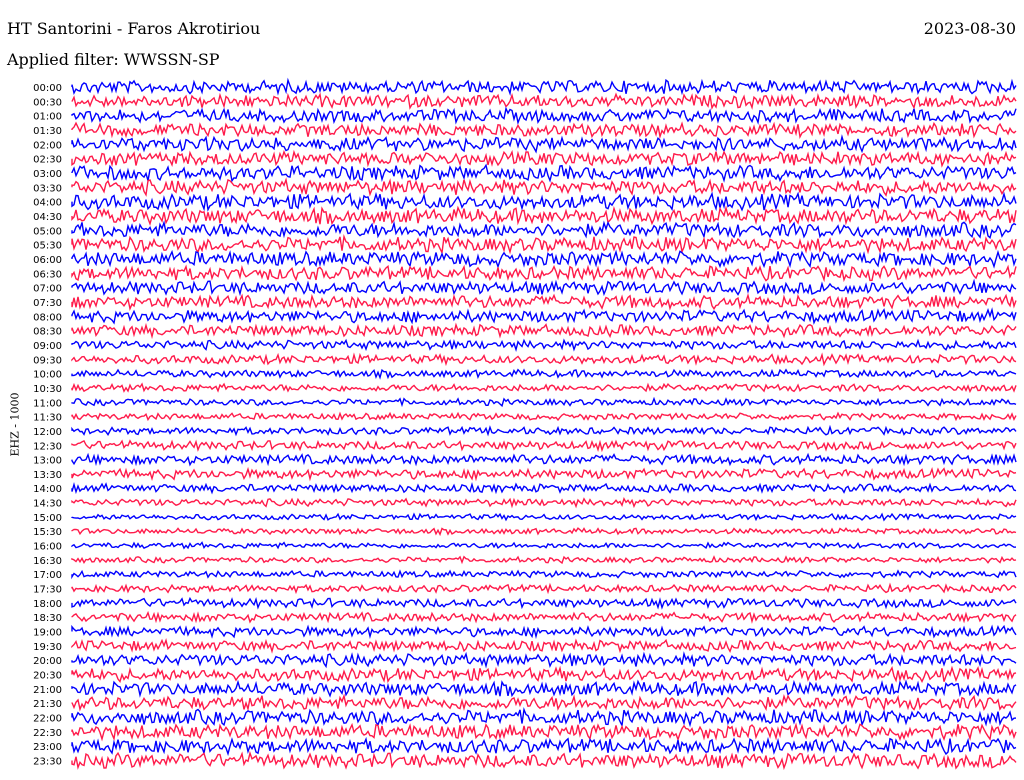 Image resolution: width=1024 pixels, height=780 pixels. Describe the element at coordinates (47, 389) in the screenshot. I see `time-tick-label: 10:30` at that location.